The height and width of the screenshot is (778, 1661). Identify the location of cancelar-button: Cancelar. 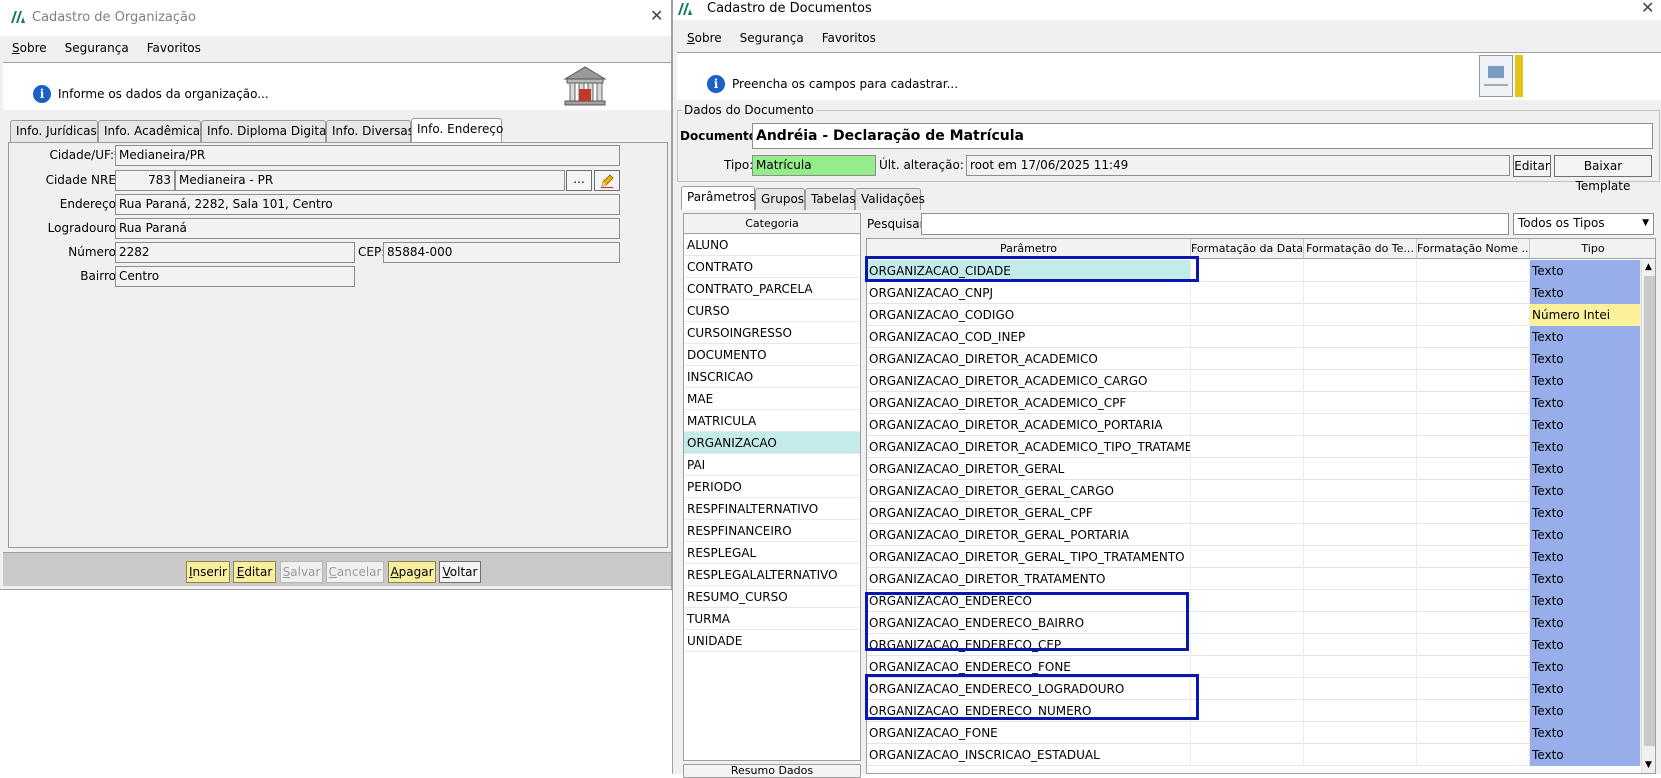
(355, 572).